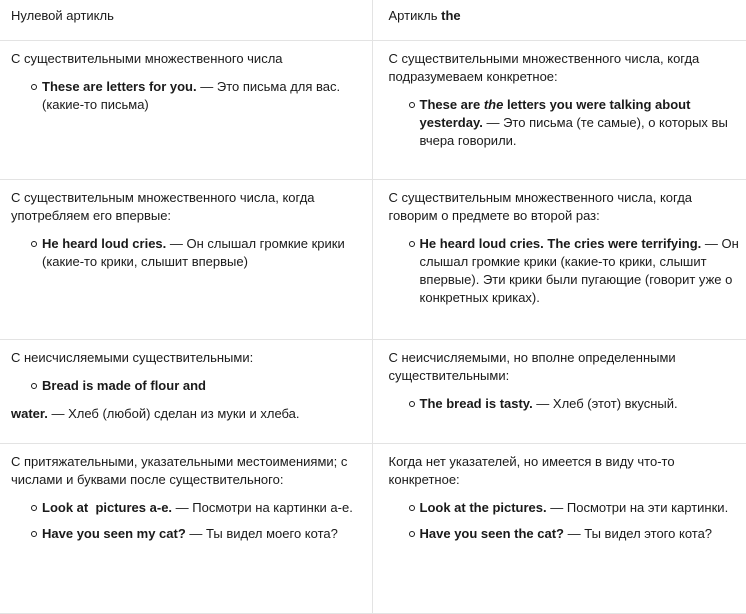  I want to click on example-english: These are letters for you., so click(119, 86).